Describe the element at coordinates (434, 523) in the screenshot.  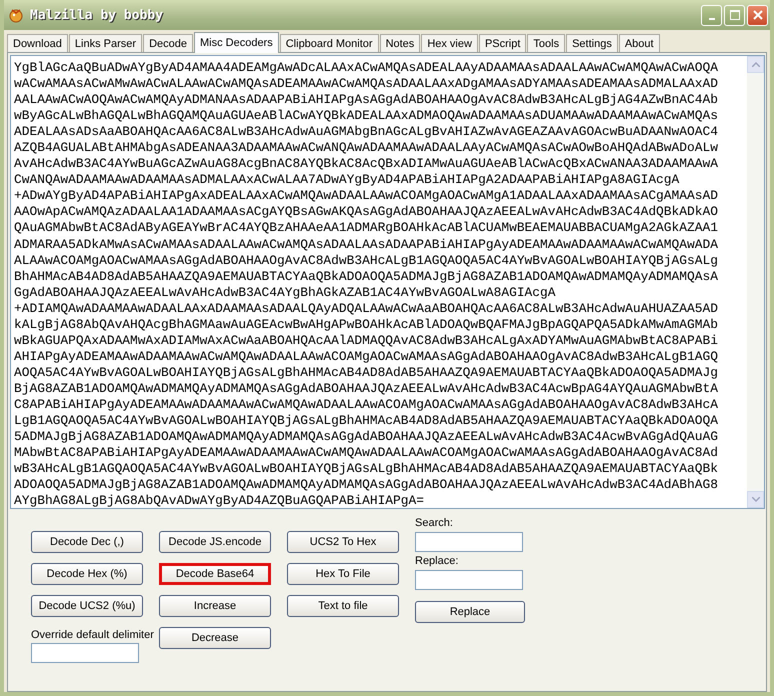
I see `search-label: Search:` at that location.